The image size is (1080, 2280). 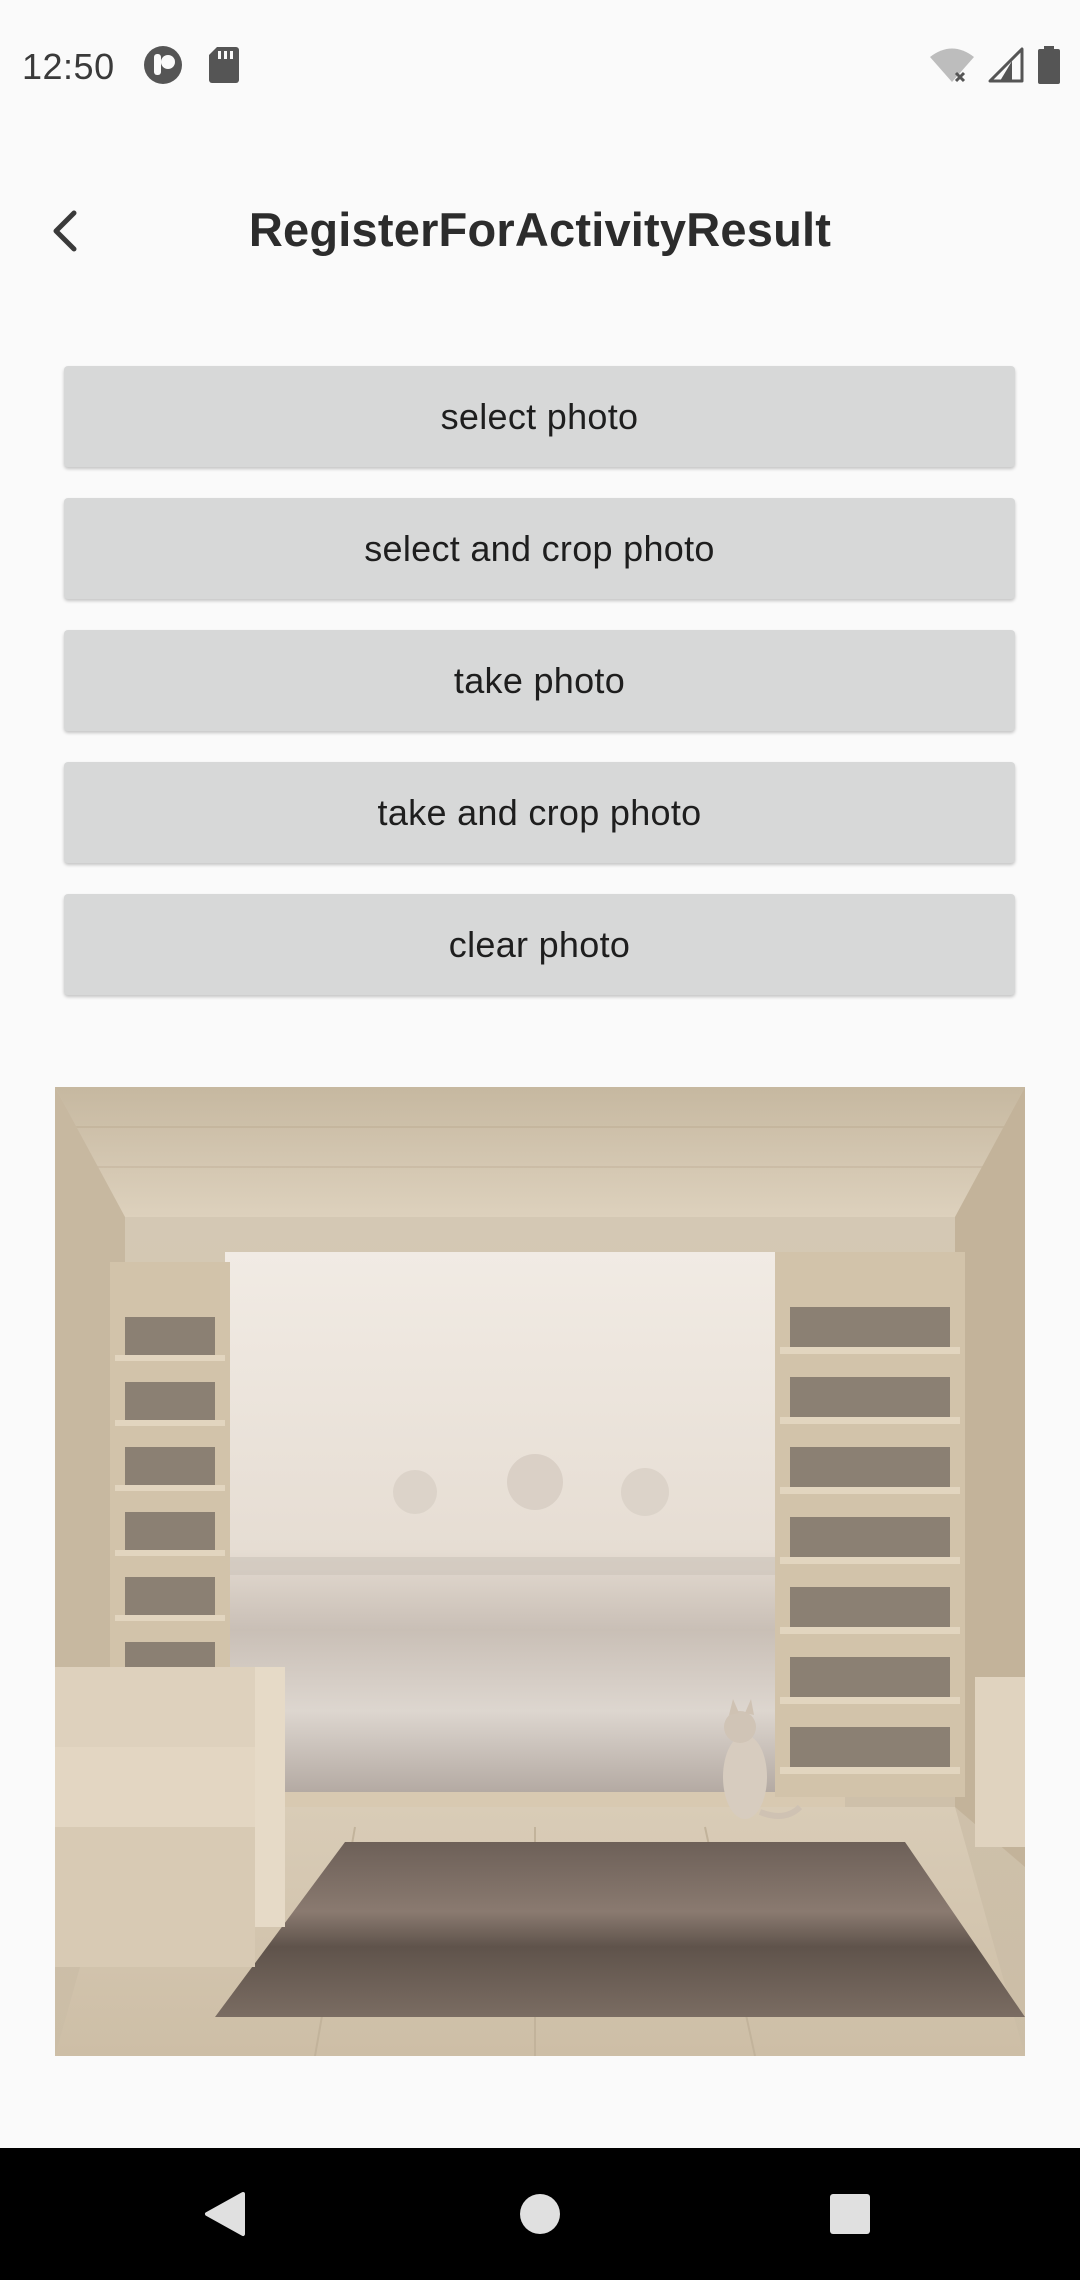 I want to click on toolbar: RegisterForActivityResult, so click(x=540, y=234).